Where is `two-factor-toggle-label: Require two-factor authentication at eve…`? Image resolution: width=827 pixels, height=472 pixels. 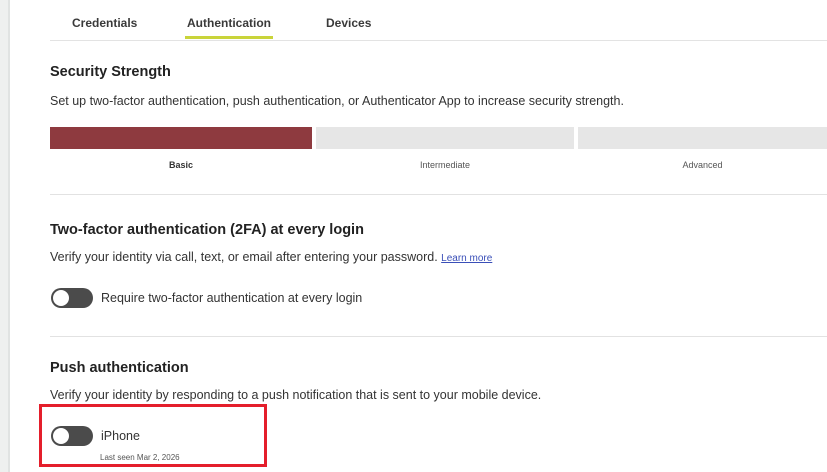 two-factor-toggle-label: Require two-factor authentication at eve… is located at coordinates (232, 298).